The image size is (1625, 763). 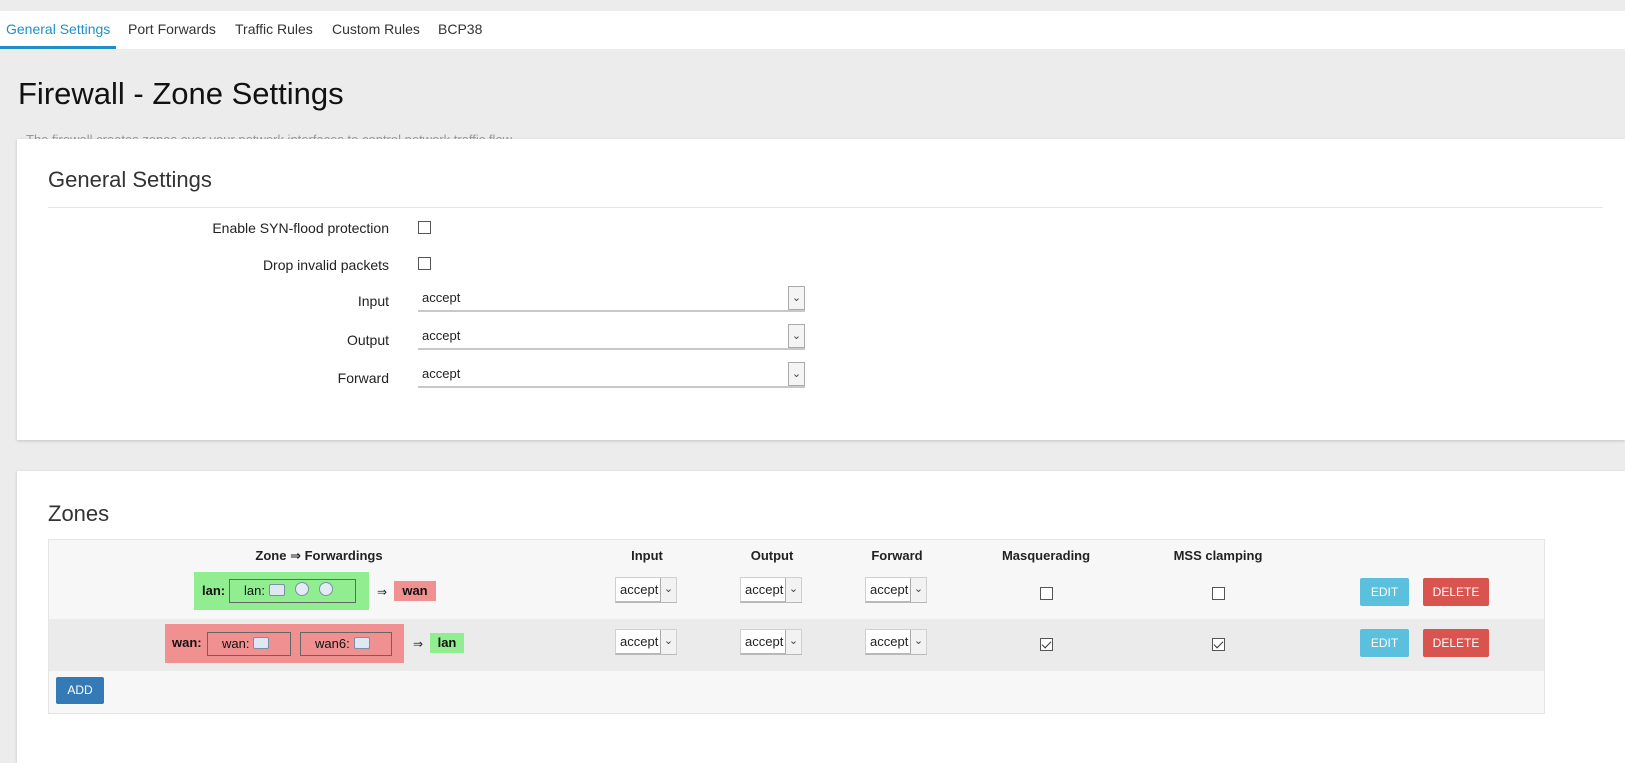 I want to click on forward-dest-lan: lan, so click(x=447, y=643).